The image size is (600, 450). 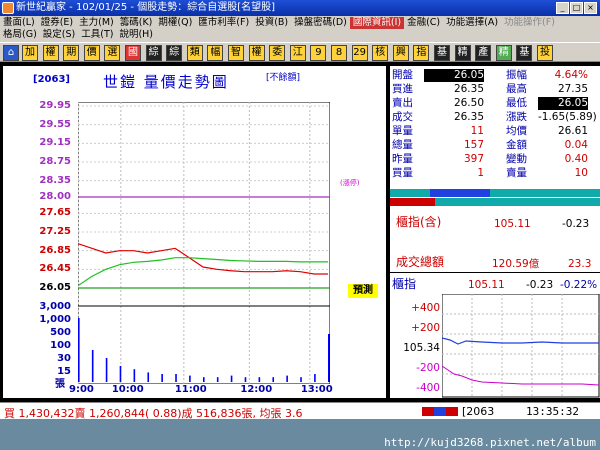 What do you see at coordinates (472, 23) in the screenshot?
I see `menu-item: 功能選擇(A)` at bounding box center [472, 23].